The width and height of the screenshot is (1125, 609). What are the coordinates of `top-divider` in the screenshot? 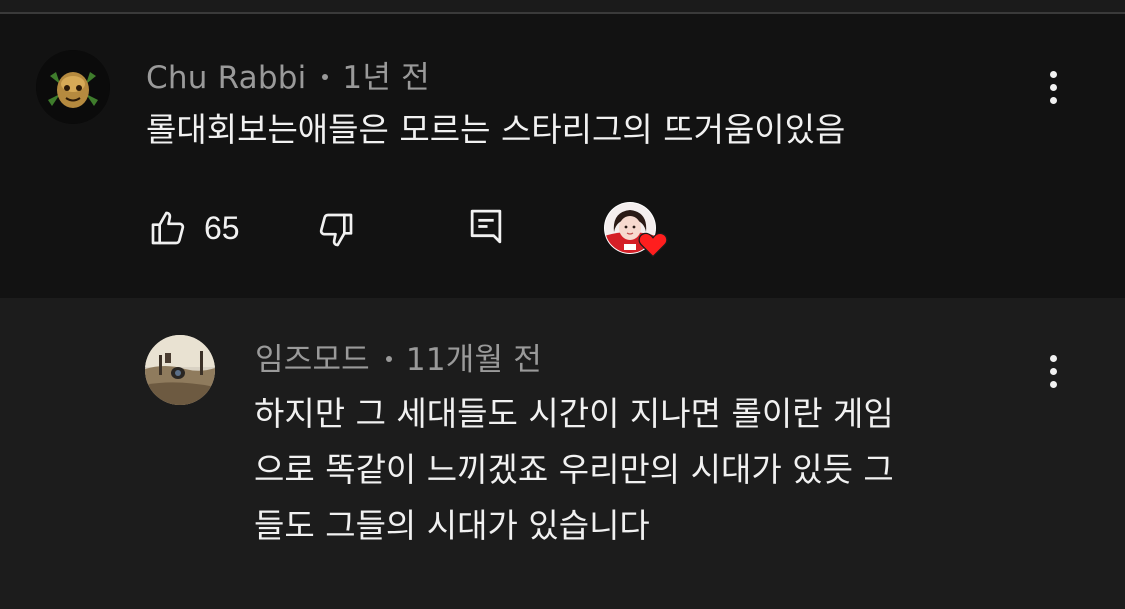 It's located at (562, 7).